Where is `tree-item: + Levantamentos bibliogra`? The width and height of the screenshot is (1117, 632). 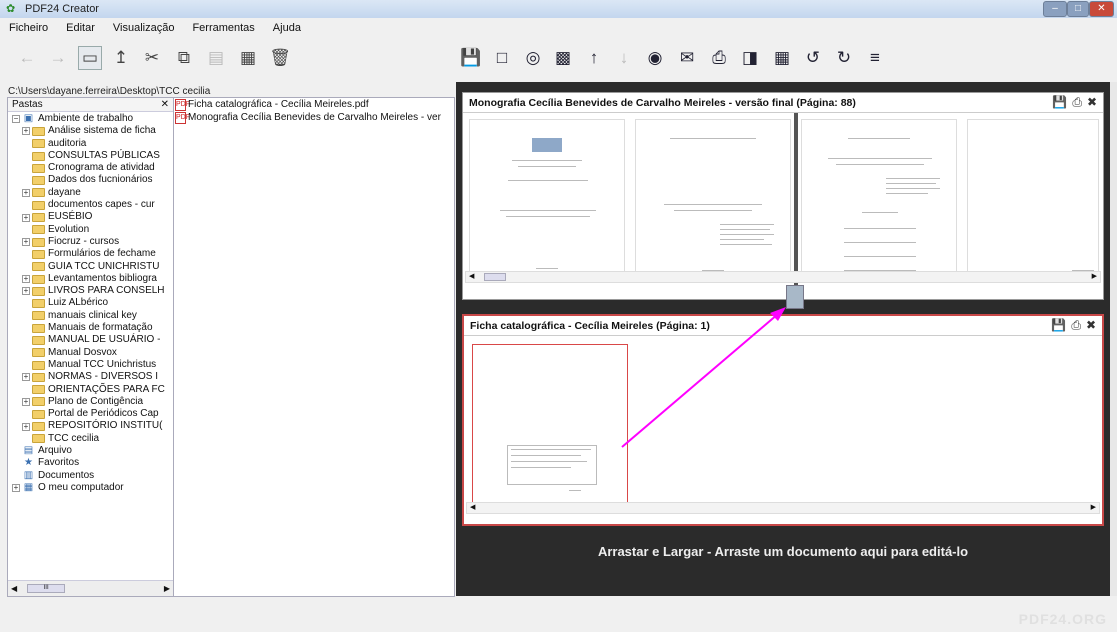
tree-item: + Levantamentos bibliogra is located at coordinates (90, 279).